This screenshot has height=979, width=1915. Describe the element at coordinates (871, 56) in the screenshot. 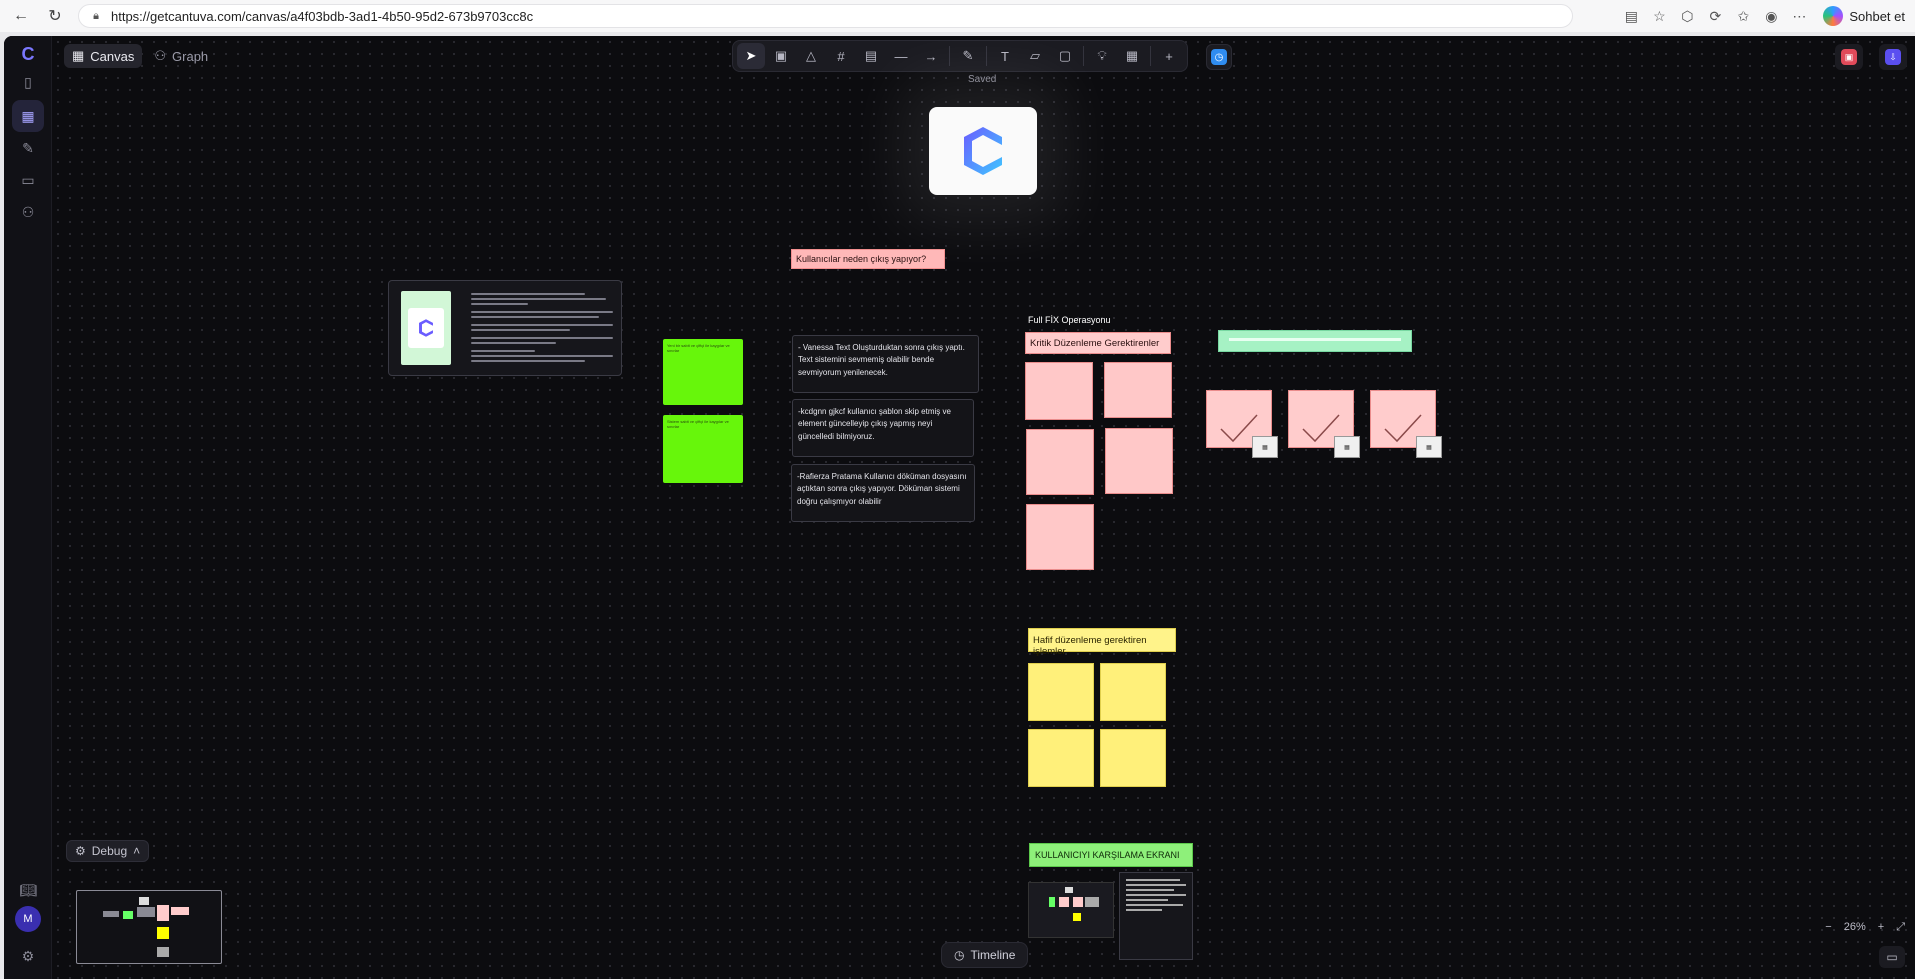

I see `layout-icon: ▤` at that location.